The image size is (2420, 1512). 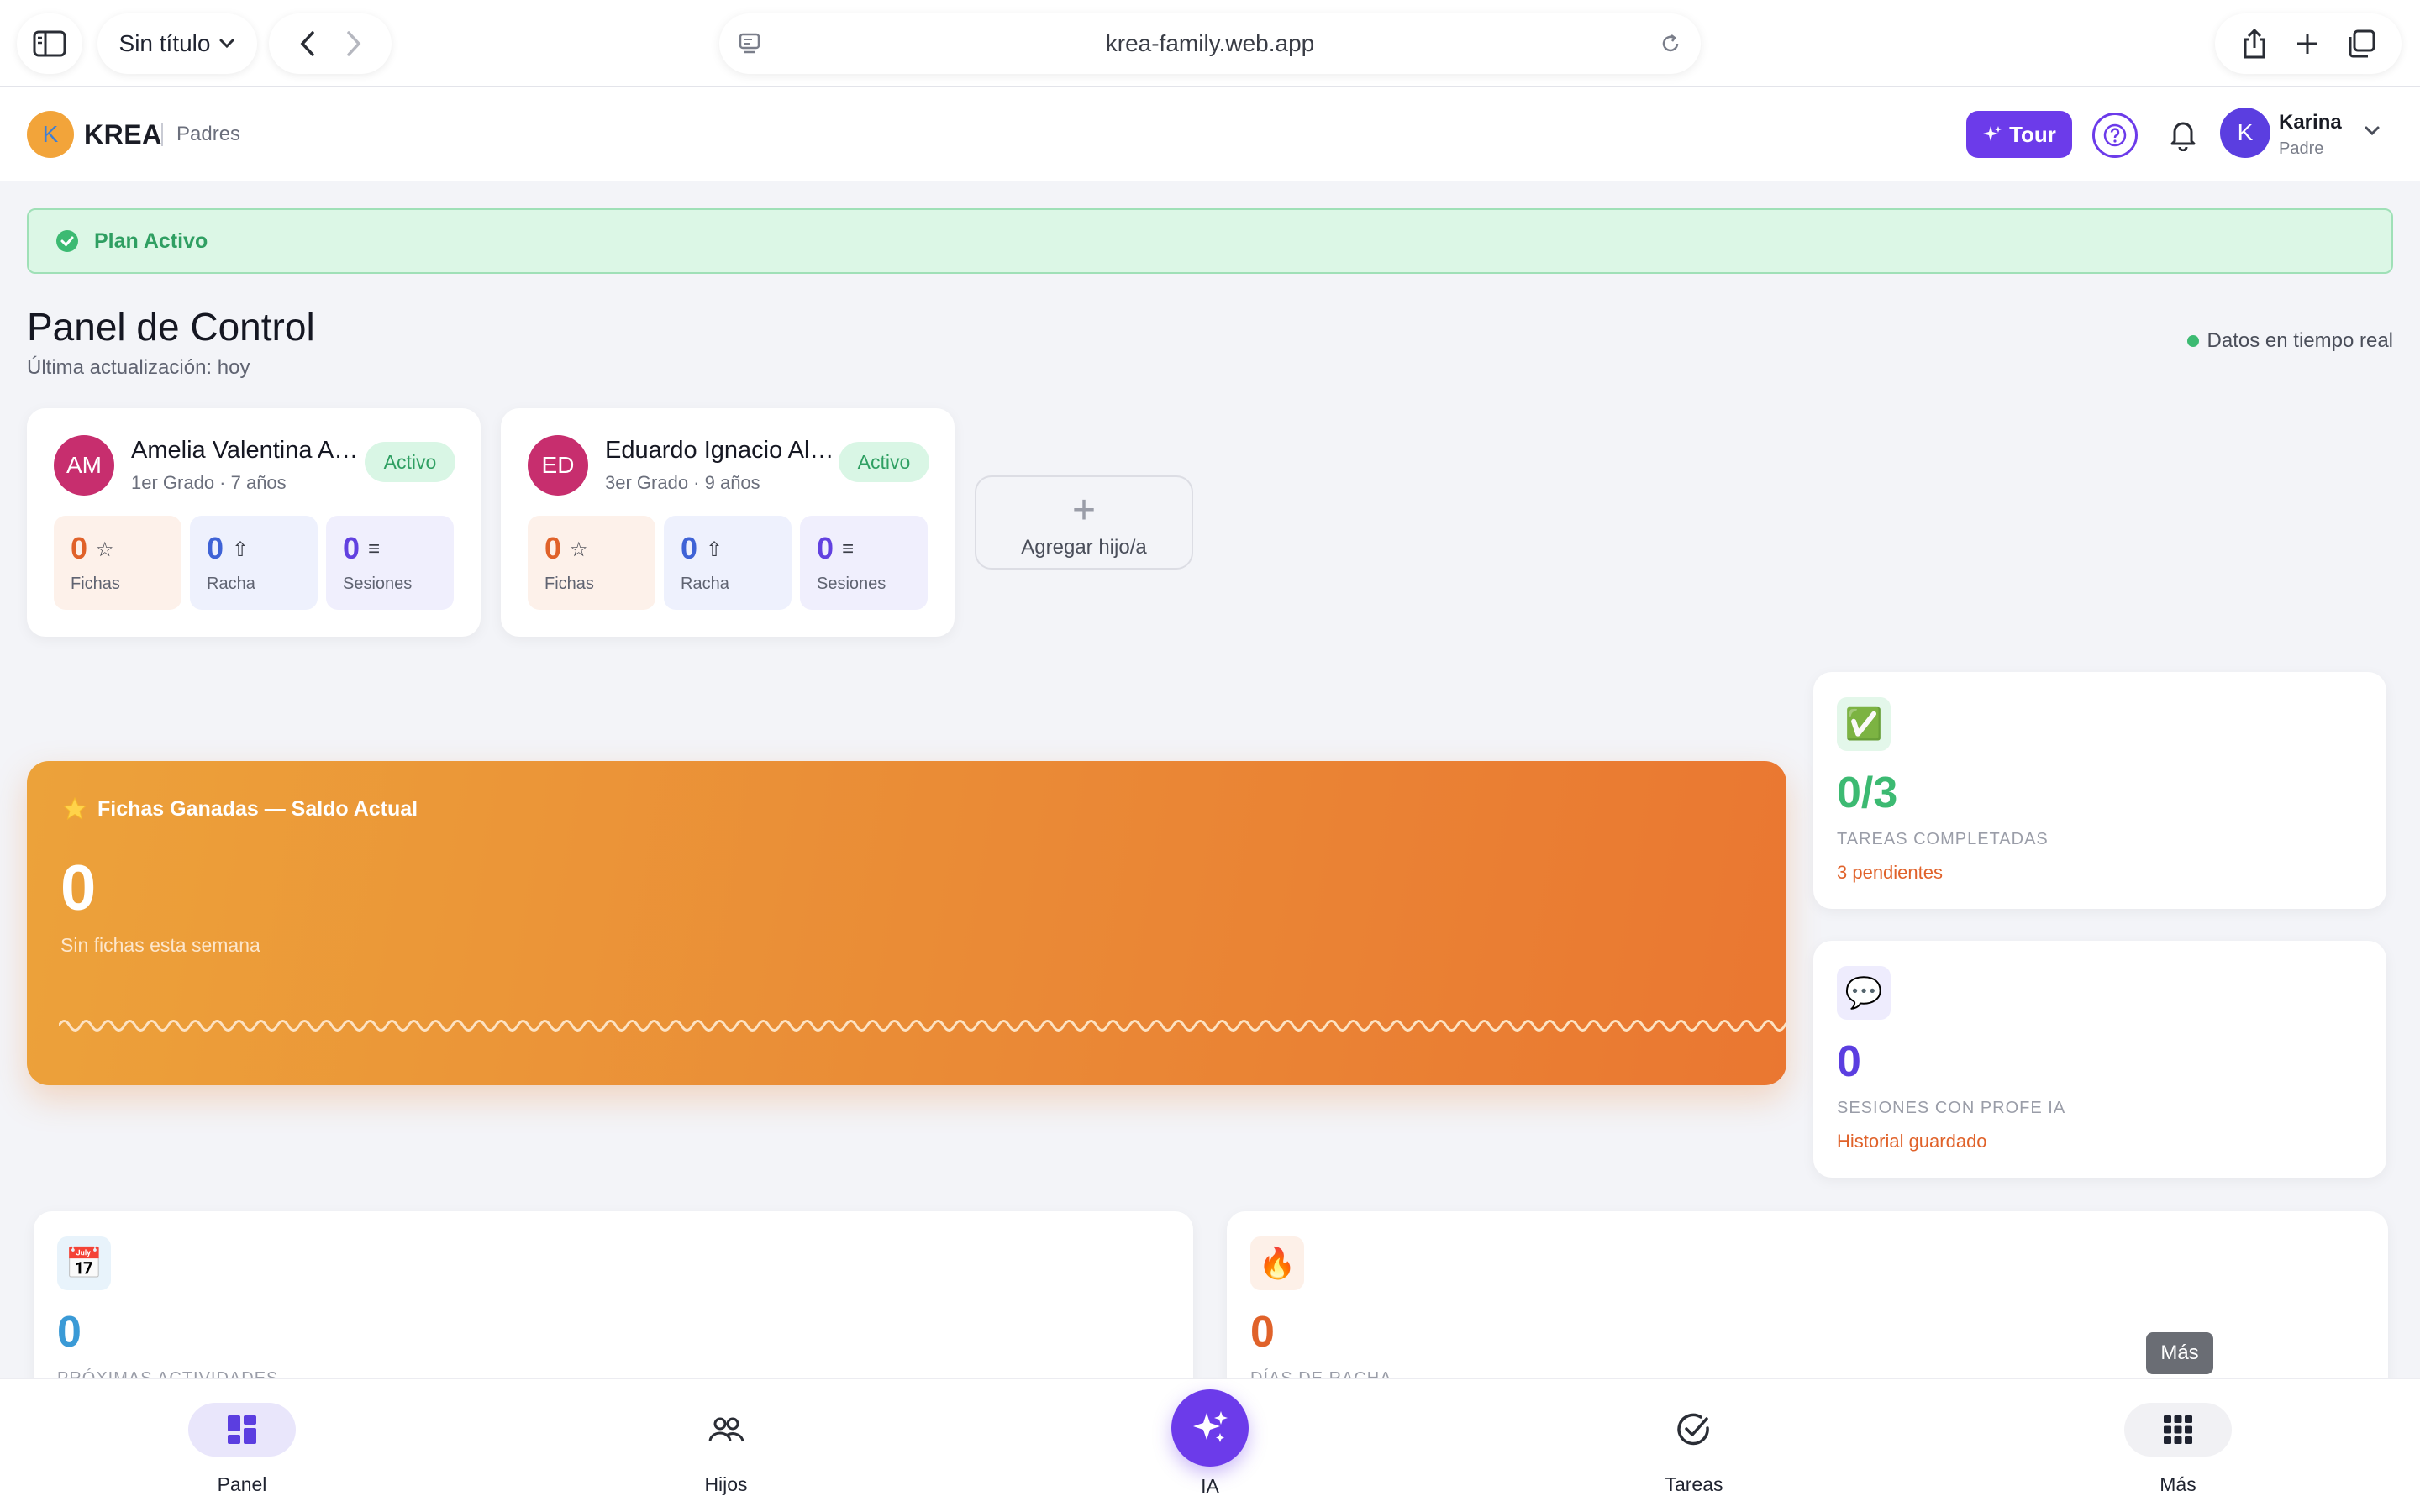 I want to click on user-avatar: K, so click(x=2245, y=133).